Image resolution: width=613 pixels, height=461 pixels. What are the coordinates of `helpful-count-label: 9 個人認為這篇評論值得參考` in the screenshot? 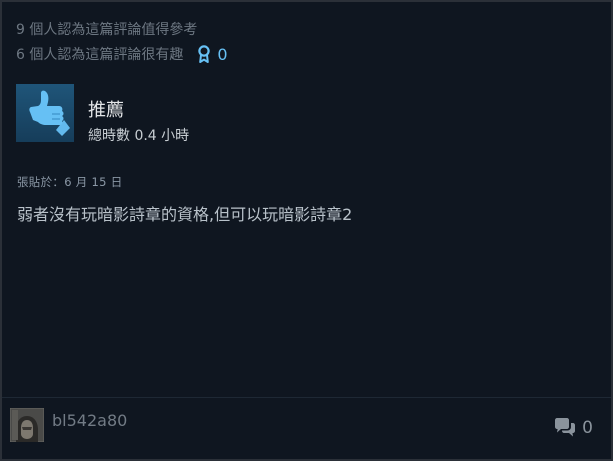 It's located at (107, 30).